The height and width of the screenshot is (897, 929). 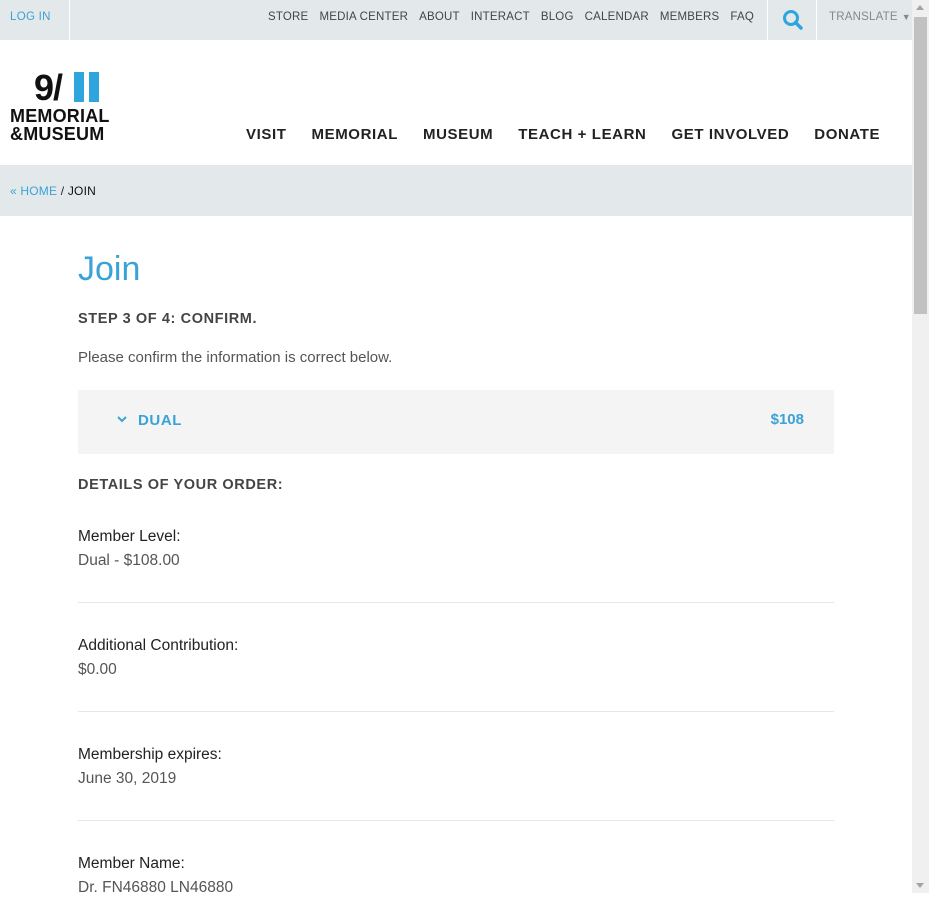 I want to click on chevron-down-icon, so click(x=122, y=419).